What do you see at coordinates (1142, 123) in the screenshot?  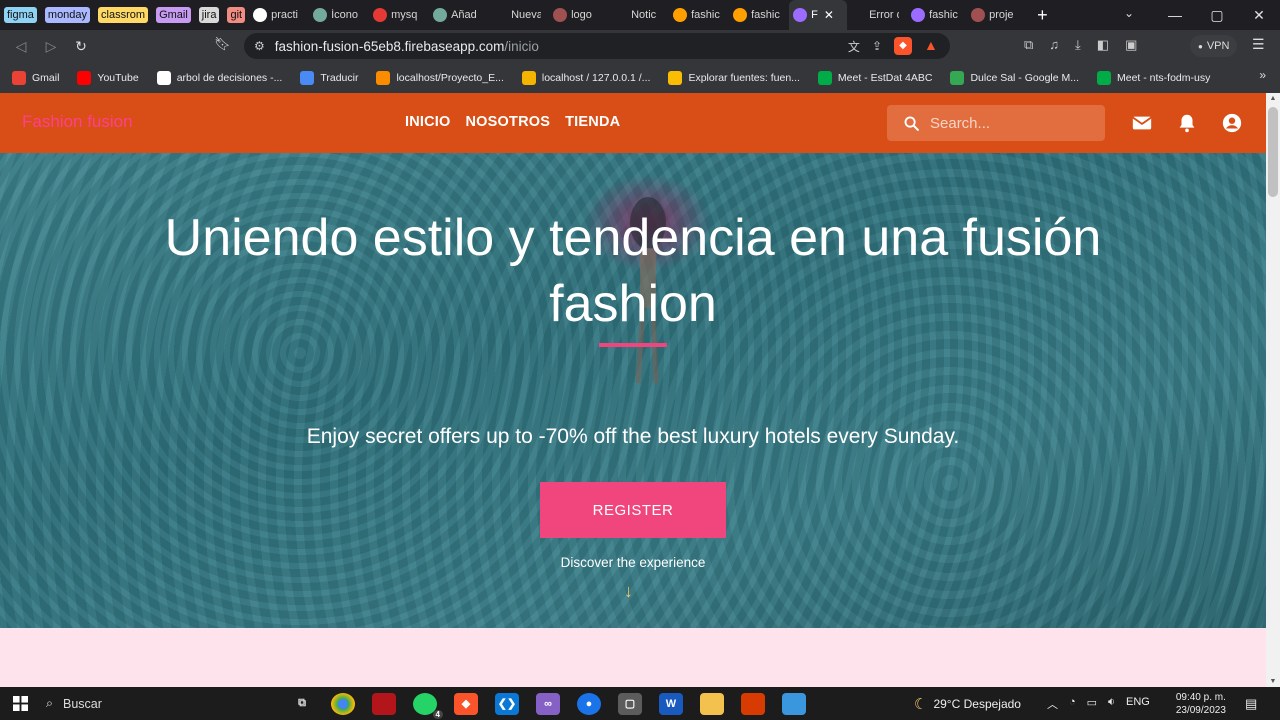 I see `mail-icon` at bounding box center [1142, 123].